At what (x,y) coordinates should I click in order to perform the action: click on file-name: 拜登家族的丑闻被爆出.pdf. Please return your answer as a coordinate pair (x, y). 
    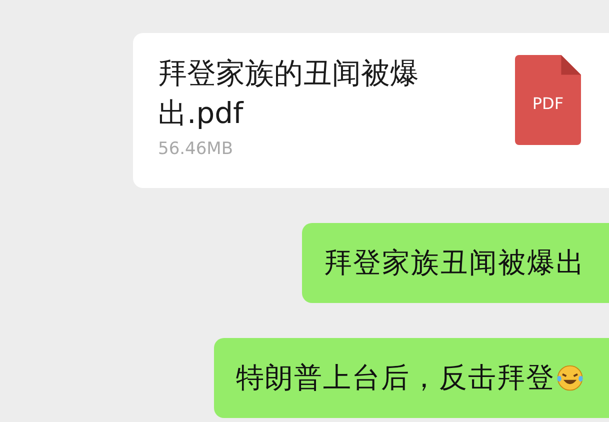
    Looking at the image, I should click on (289, 93).